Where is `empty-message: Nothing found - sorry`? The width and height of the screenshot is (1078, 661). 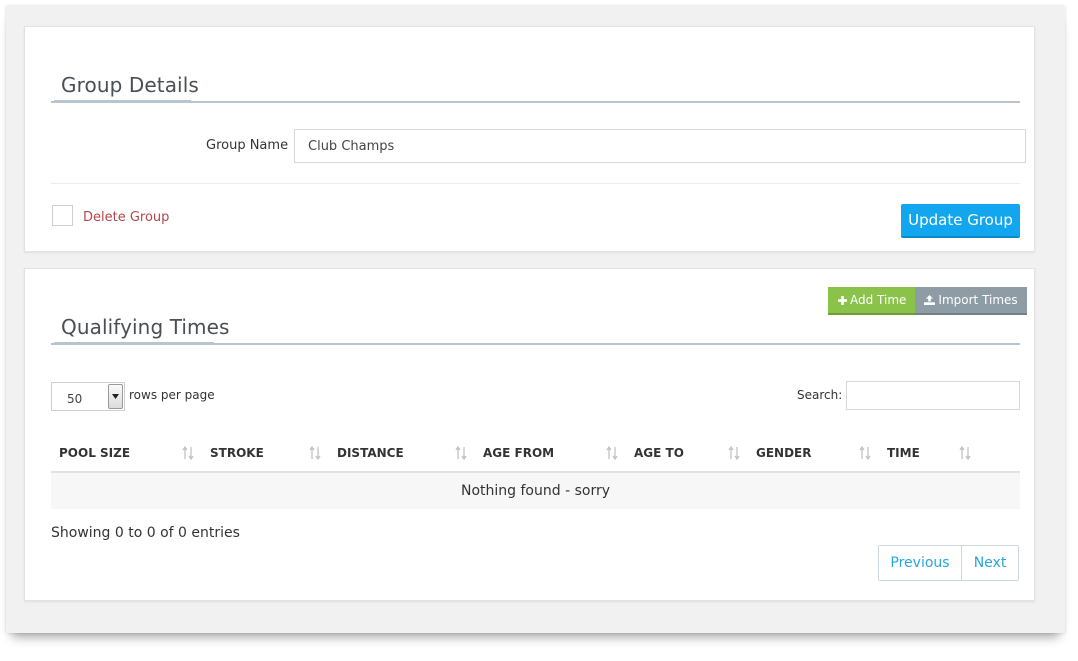 empty-message: Nothing found - sorry is located at coordinates (535, 491).